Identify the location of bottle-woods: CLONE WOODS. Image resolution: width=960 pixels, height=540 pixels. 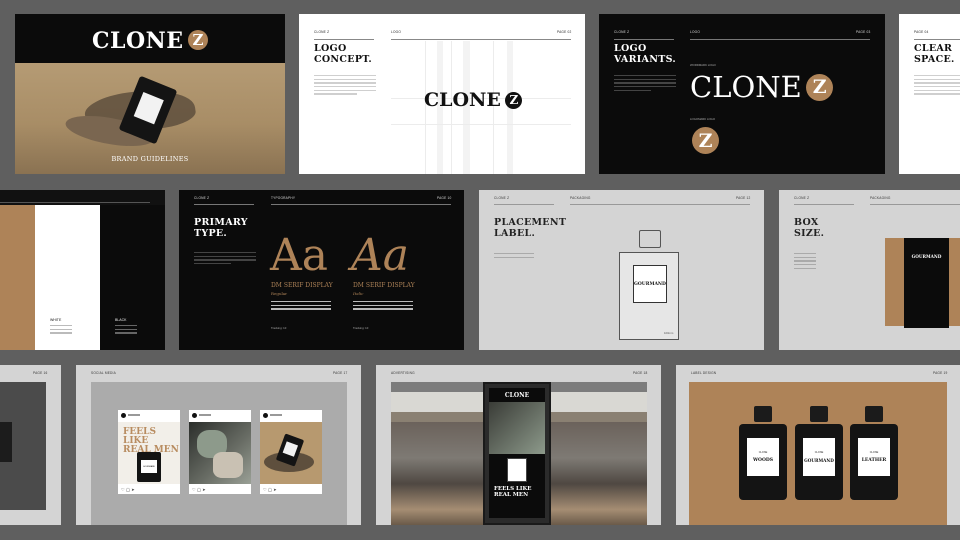
(763, 453).